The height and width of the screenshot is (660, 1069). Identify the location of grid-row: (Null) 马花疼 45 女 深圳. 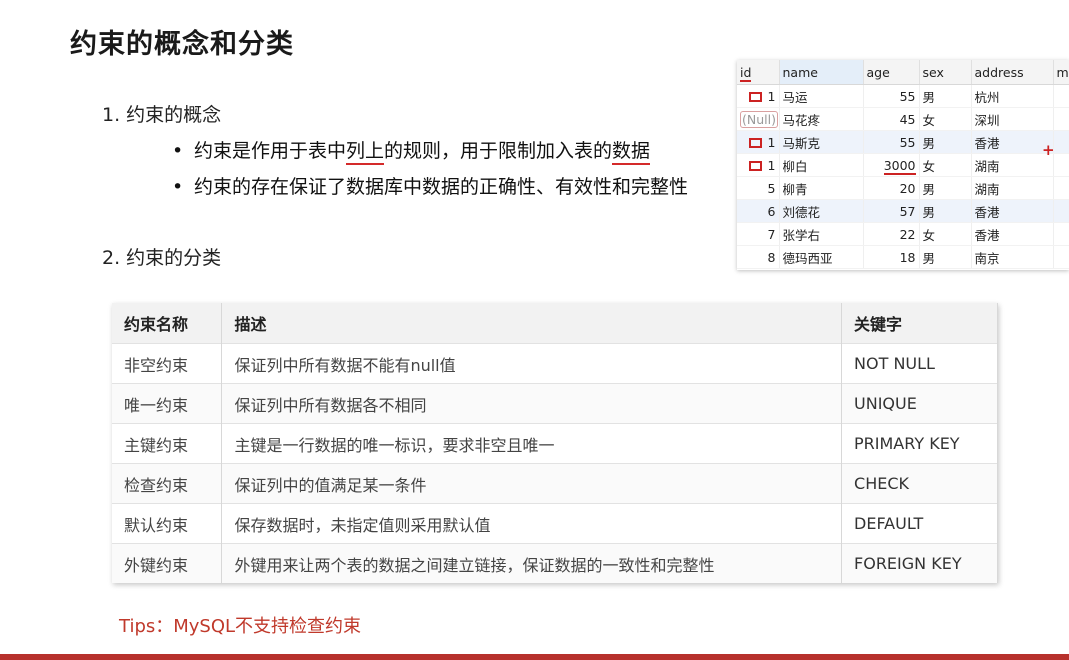
(903, 119).